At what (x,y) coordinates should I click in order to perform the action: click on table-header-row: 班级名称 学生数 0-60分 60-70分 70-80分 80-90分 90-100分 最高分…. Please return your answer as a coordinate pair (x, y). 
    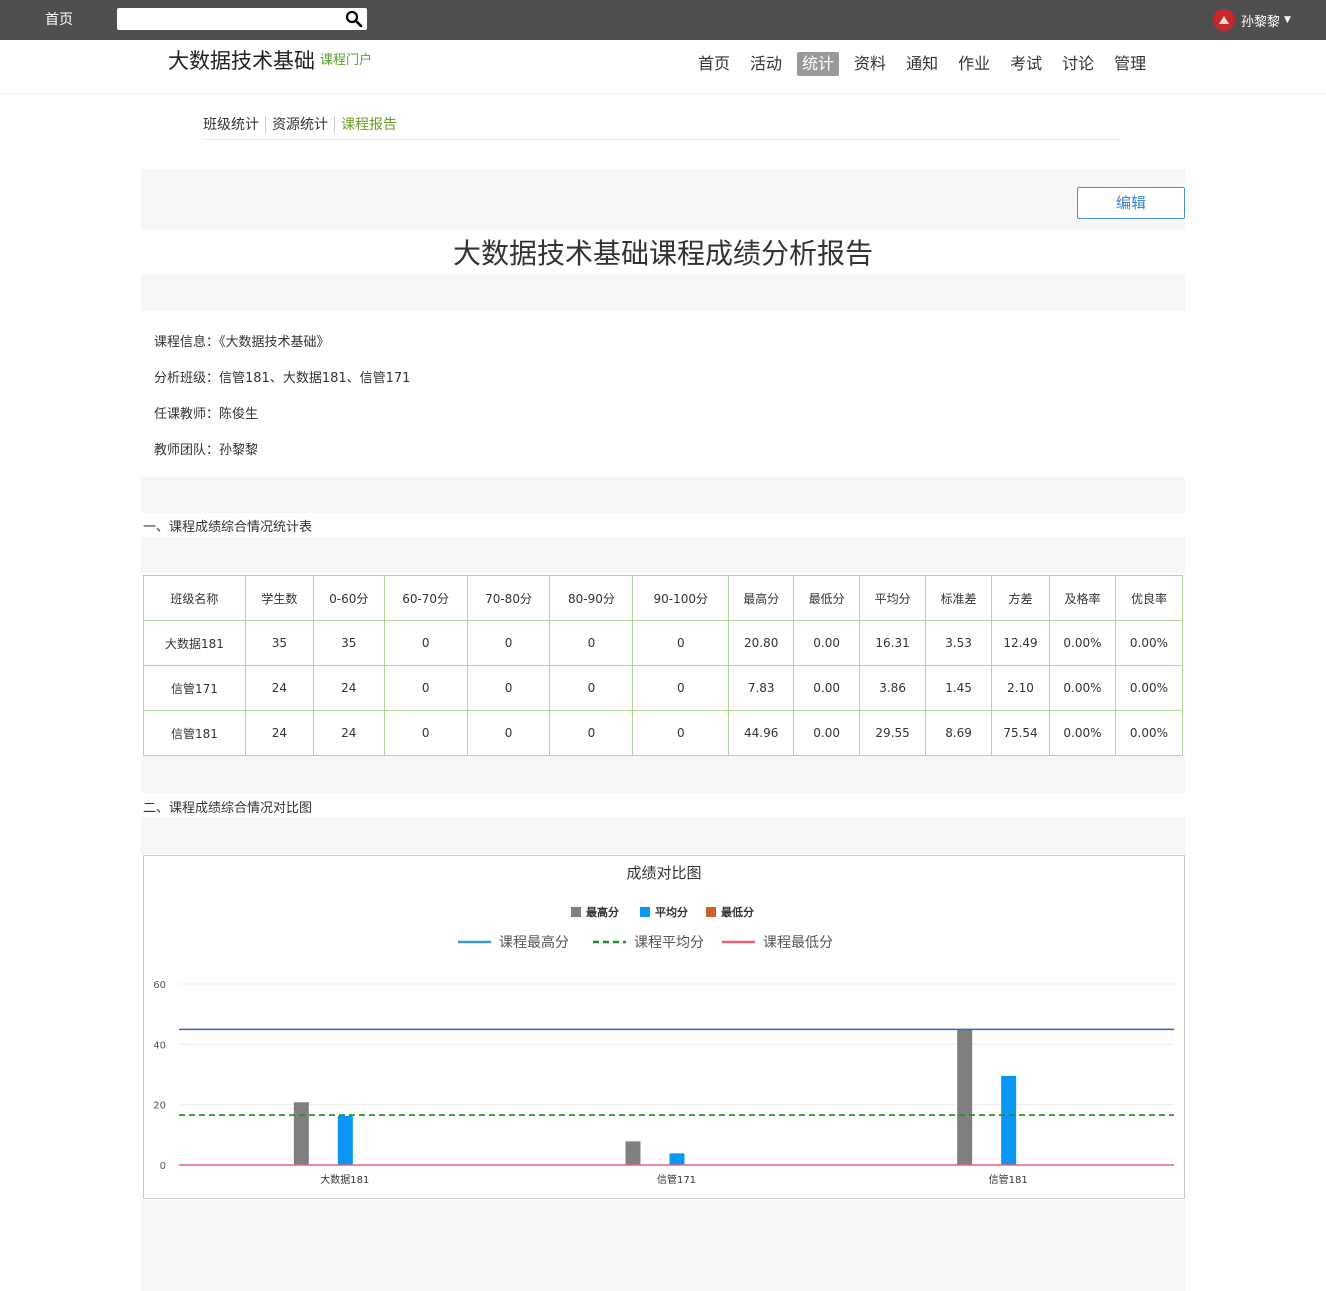
    Looking at the image, I should click on (663, 598).